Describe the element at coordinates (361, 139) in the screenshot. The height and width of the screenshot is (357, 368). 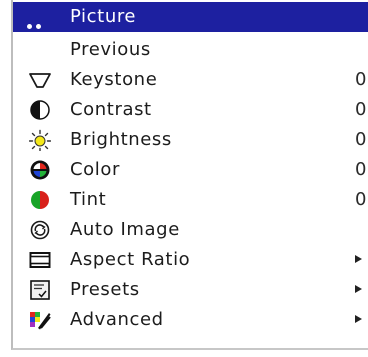
I see `brightness-value: 0` at that location.